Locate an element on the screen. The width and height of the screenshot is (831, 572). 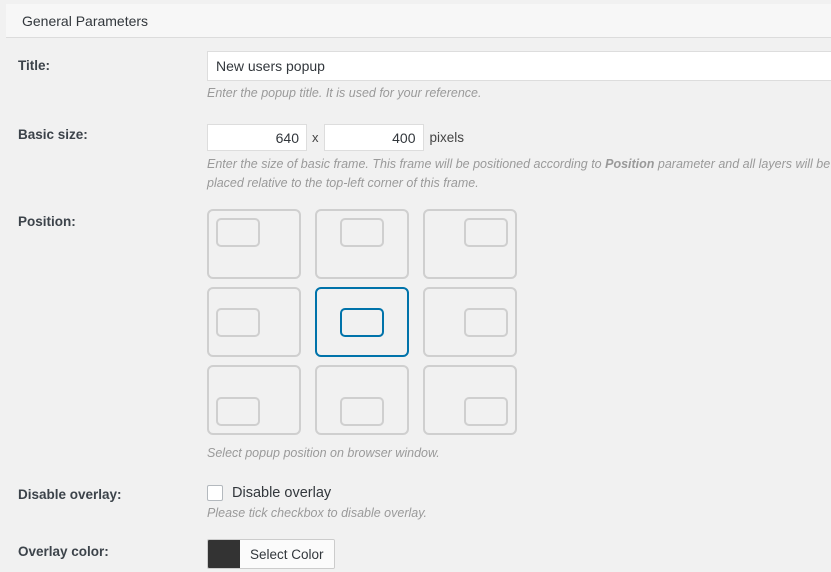
basic-size-width-input is located at coordinates (257, 137).